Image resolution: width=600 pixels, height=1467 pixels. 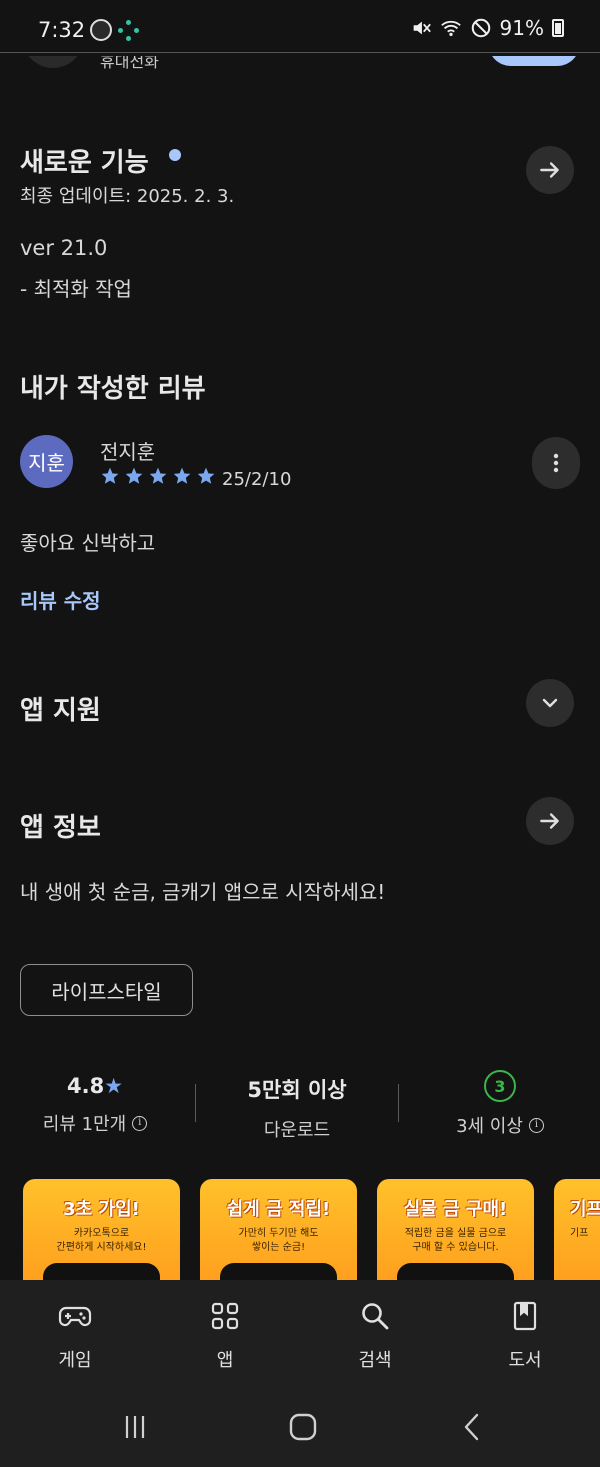 What do you see at coordinates (525, 1335) in the screenshot?
I see `nav-books: 도서` at bounding box center [525, 1335].